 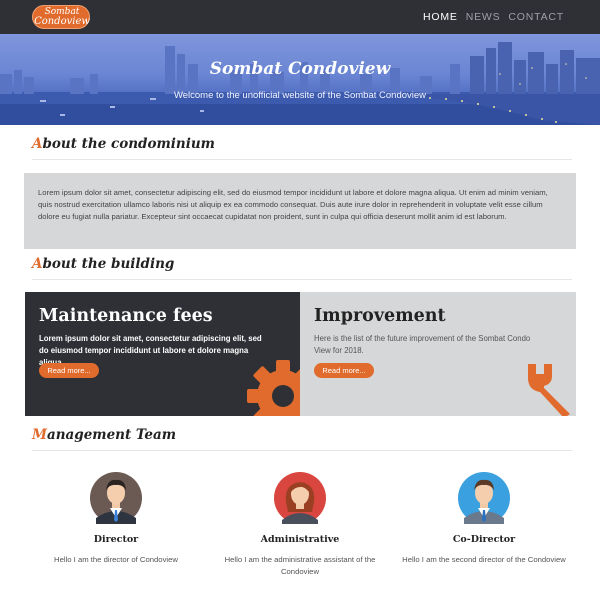 What do you see at coordinates (300, 83) in the screenshot?
I see `city-skyline-image` at bounding box center [300, 83].